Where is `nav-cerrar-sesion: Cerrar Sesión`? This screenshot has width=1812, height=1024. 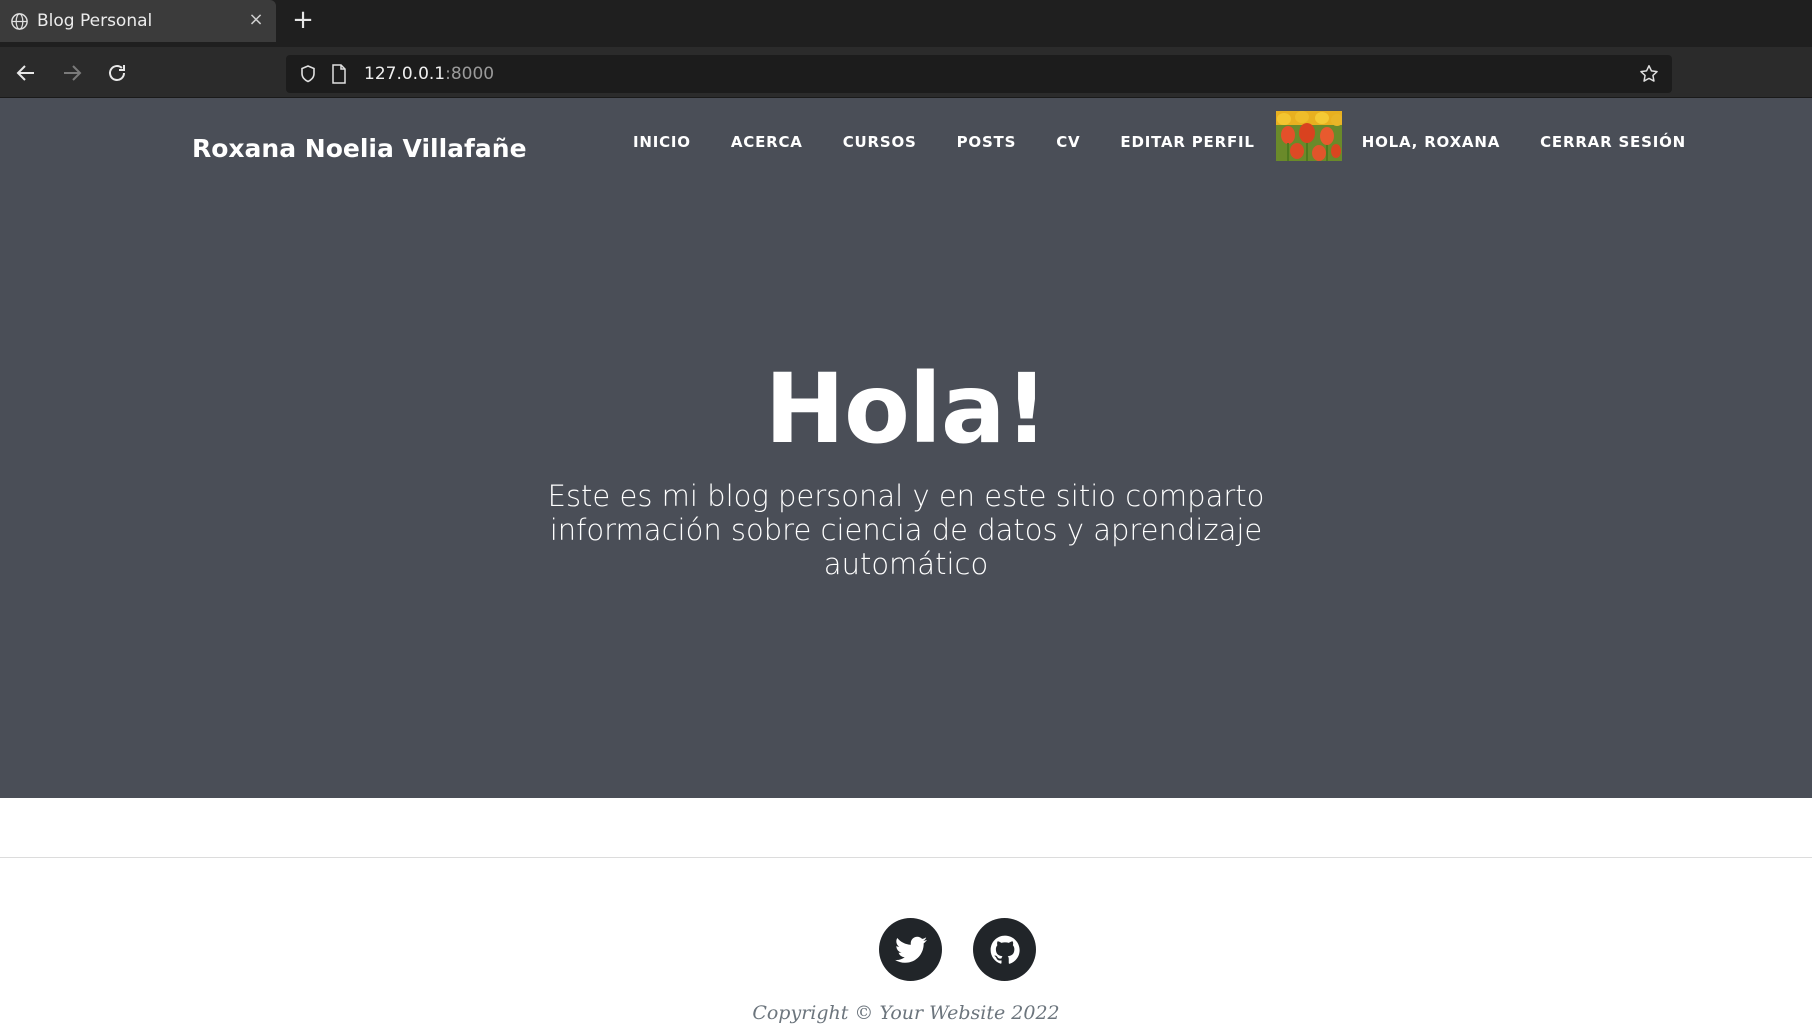
nav-cerrar-sesion: Cerrar Sesión is located at coordinates (1613, 142).